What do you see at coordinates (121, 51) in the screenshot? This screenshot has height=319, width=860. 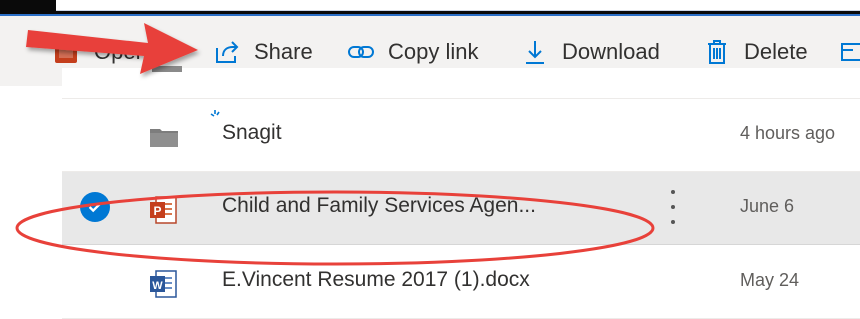 I see `open-label: Open` at bounding box center [121, 51].